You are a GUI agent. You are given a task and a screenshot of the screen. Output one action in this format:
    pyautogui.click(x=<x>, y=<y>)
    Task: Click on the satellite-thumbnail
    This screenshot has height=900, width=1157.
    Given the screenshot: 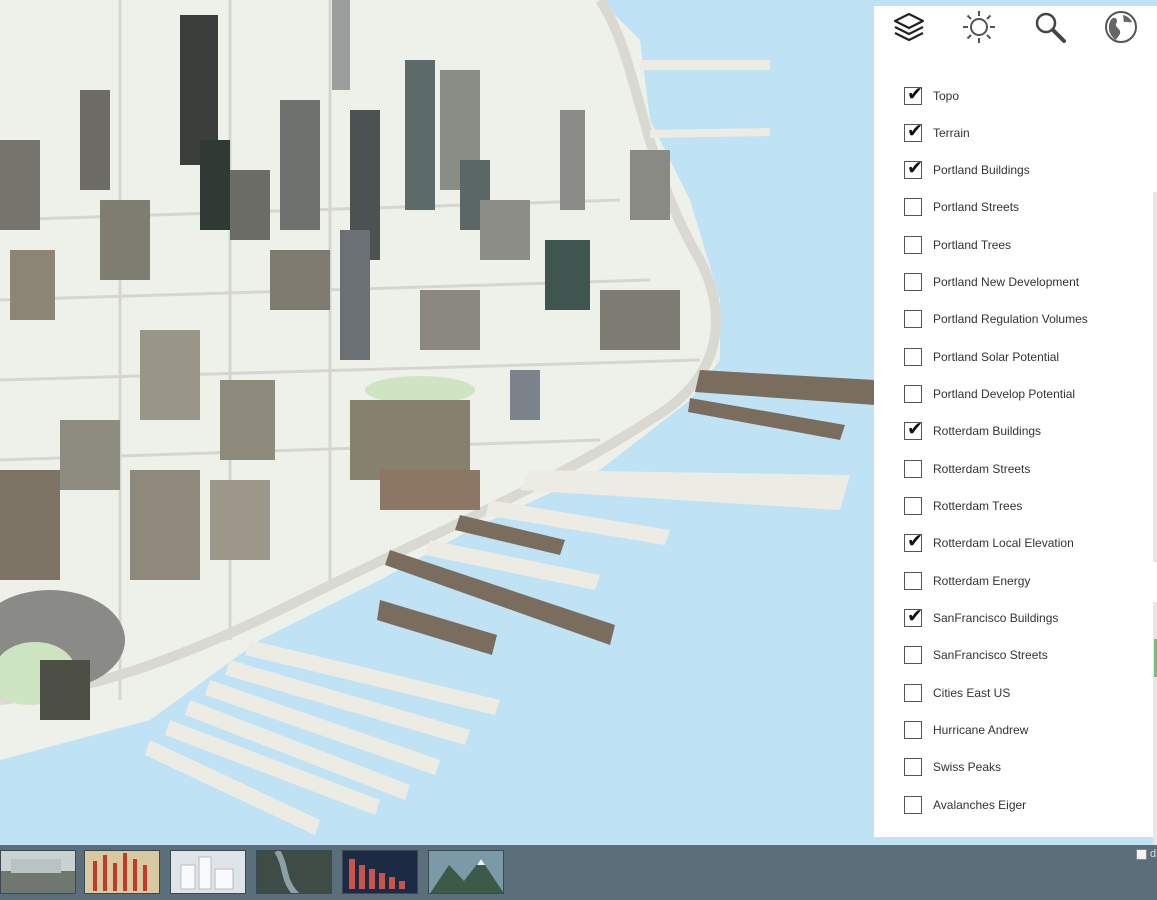 What is the action you would take?
    pyautogui.click(x=294, y=872)
    